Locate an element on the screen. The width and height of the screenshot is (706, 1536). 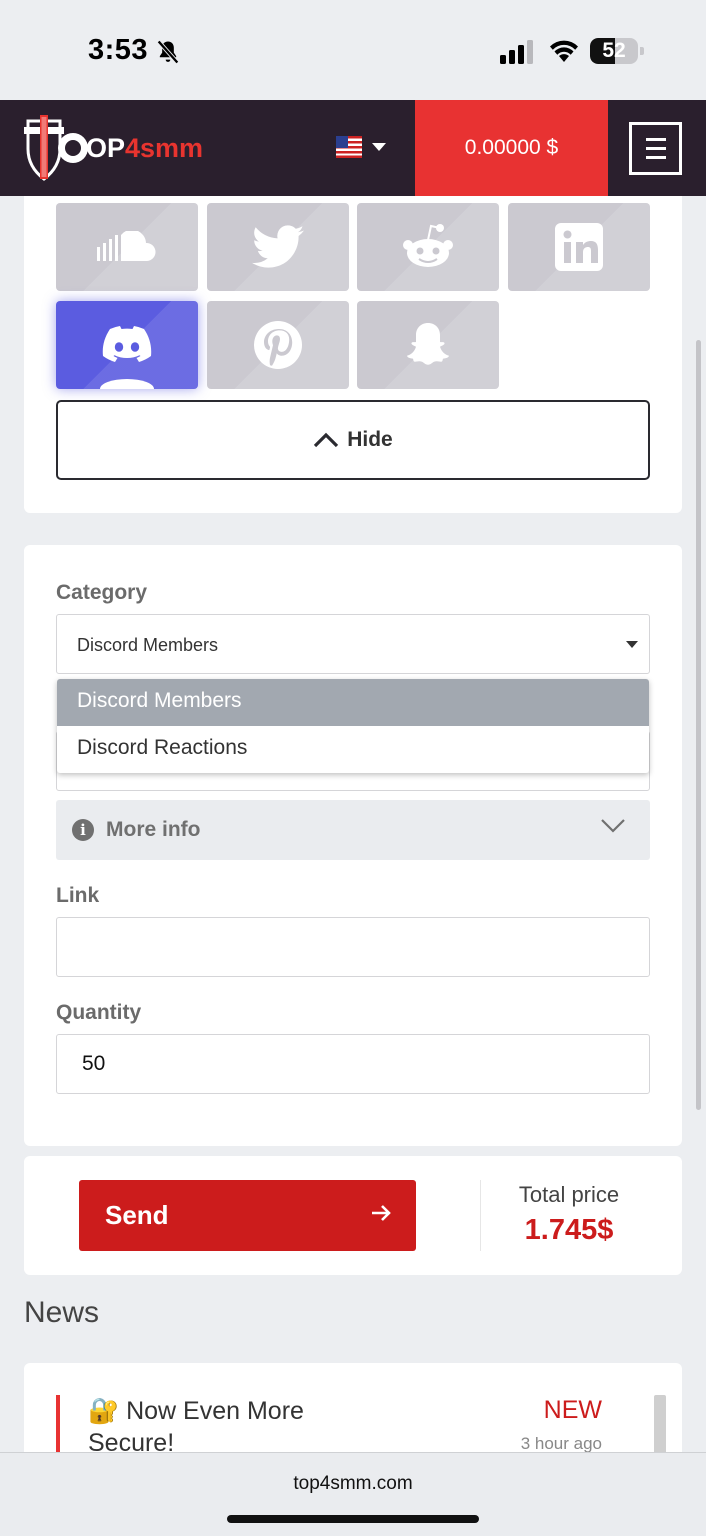
battery-icon: 52 is located at coordinates (617, 51).